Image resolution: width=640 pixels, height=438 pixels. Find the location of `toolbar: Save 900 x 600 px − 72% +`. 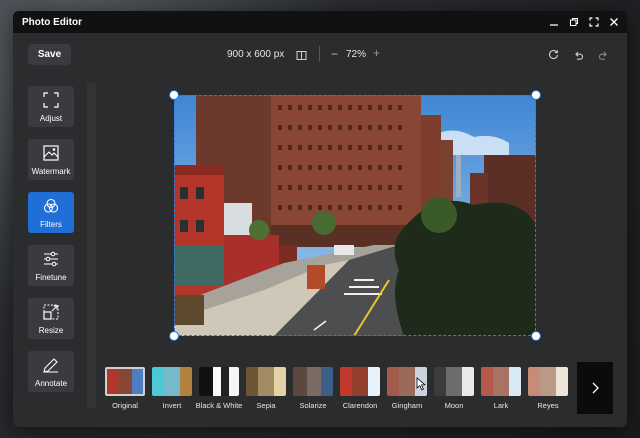

toolbar: Save 900 x 600 px − 72% + is located at coordinates (320, 54).